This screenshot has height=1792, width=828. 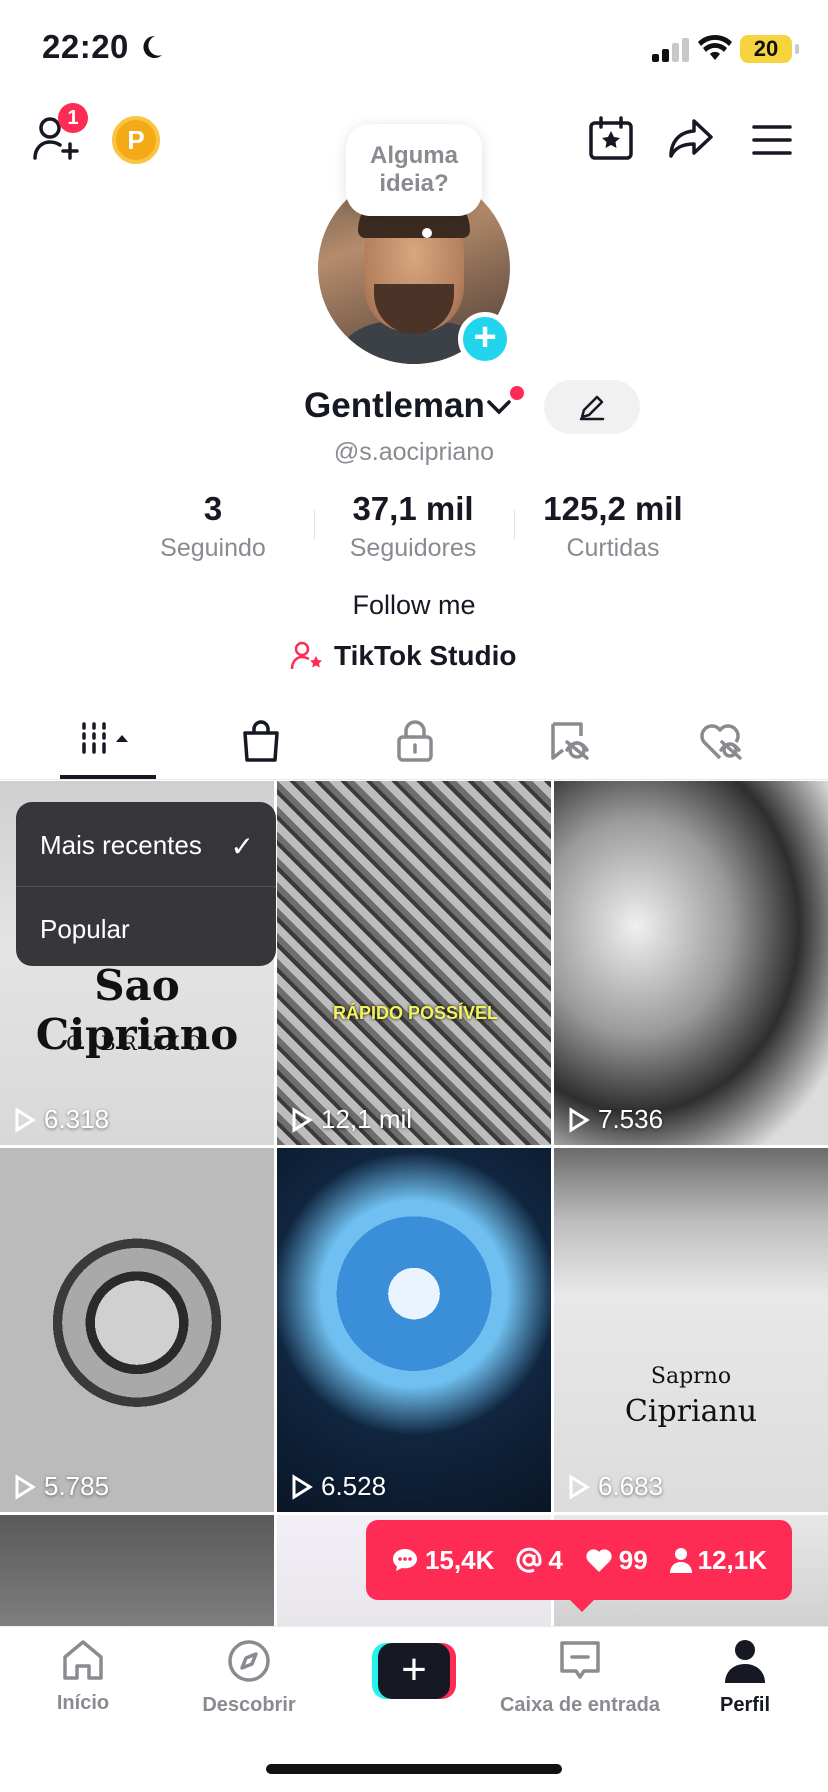 What do you see at coordinates (715, 47) in the screenshot?
I see `wifi-icon` at bounding box center [715, 47].